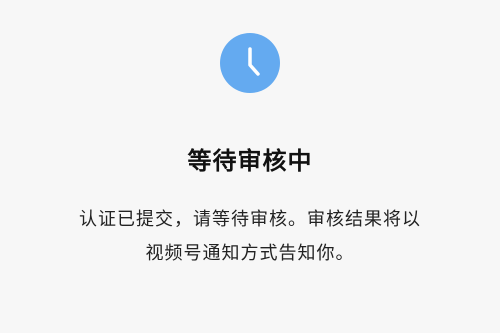  What do you see at coordinates (250, 161) in the screenshot?
I see `status-title: 等待审核中` at bounding box center [250, 161].